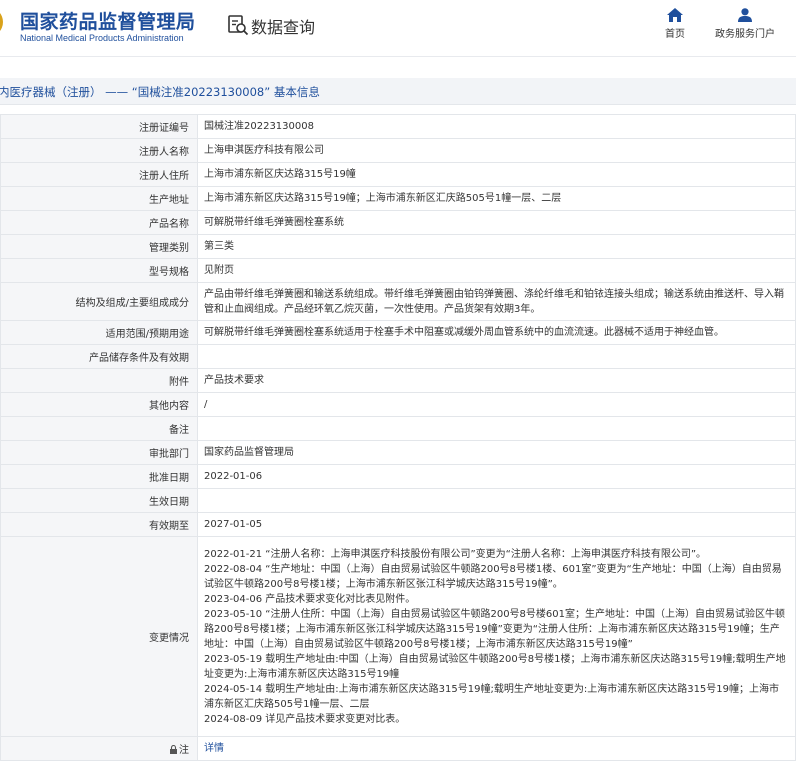 The width and height of the screenshot is (796, 773). I want to click on site-logo-title: 国家药品监督管理局, so click(108, 20).